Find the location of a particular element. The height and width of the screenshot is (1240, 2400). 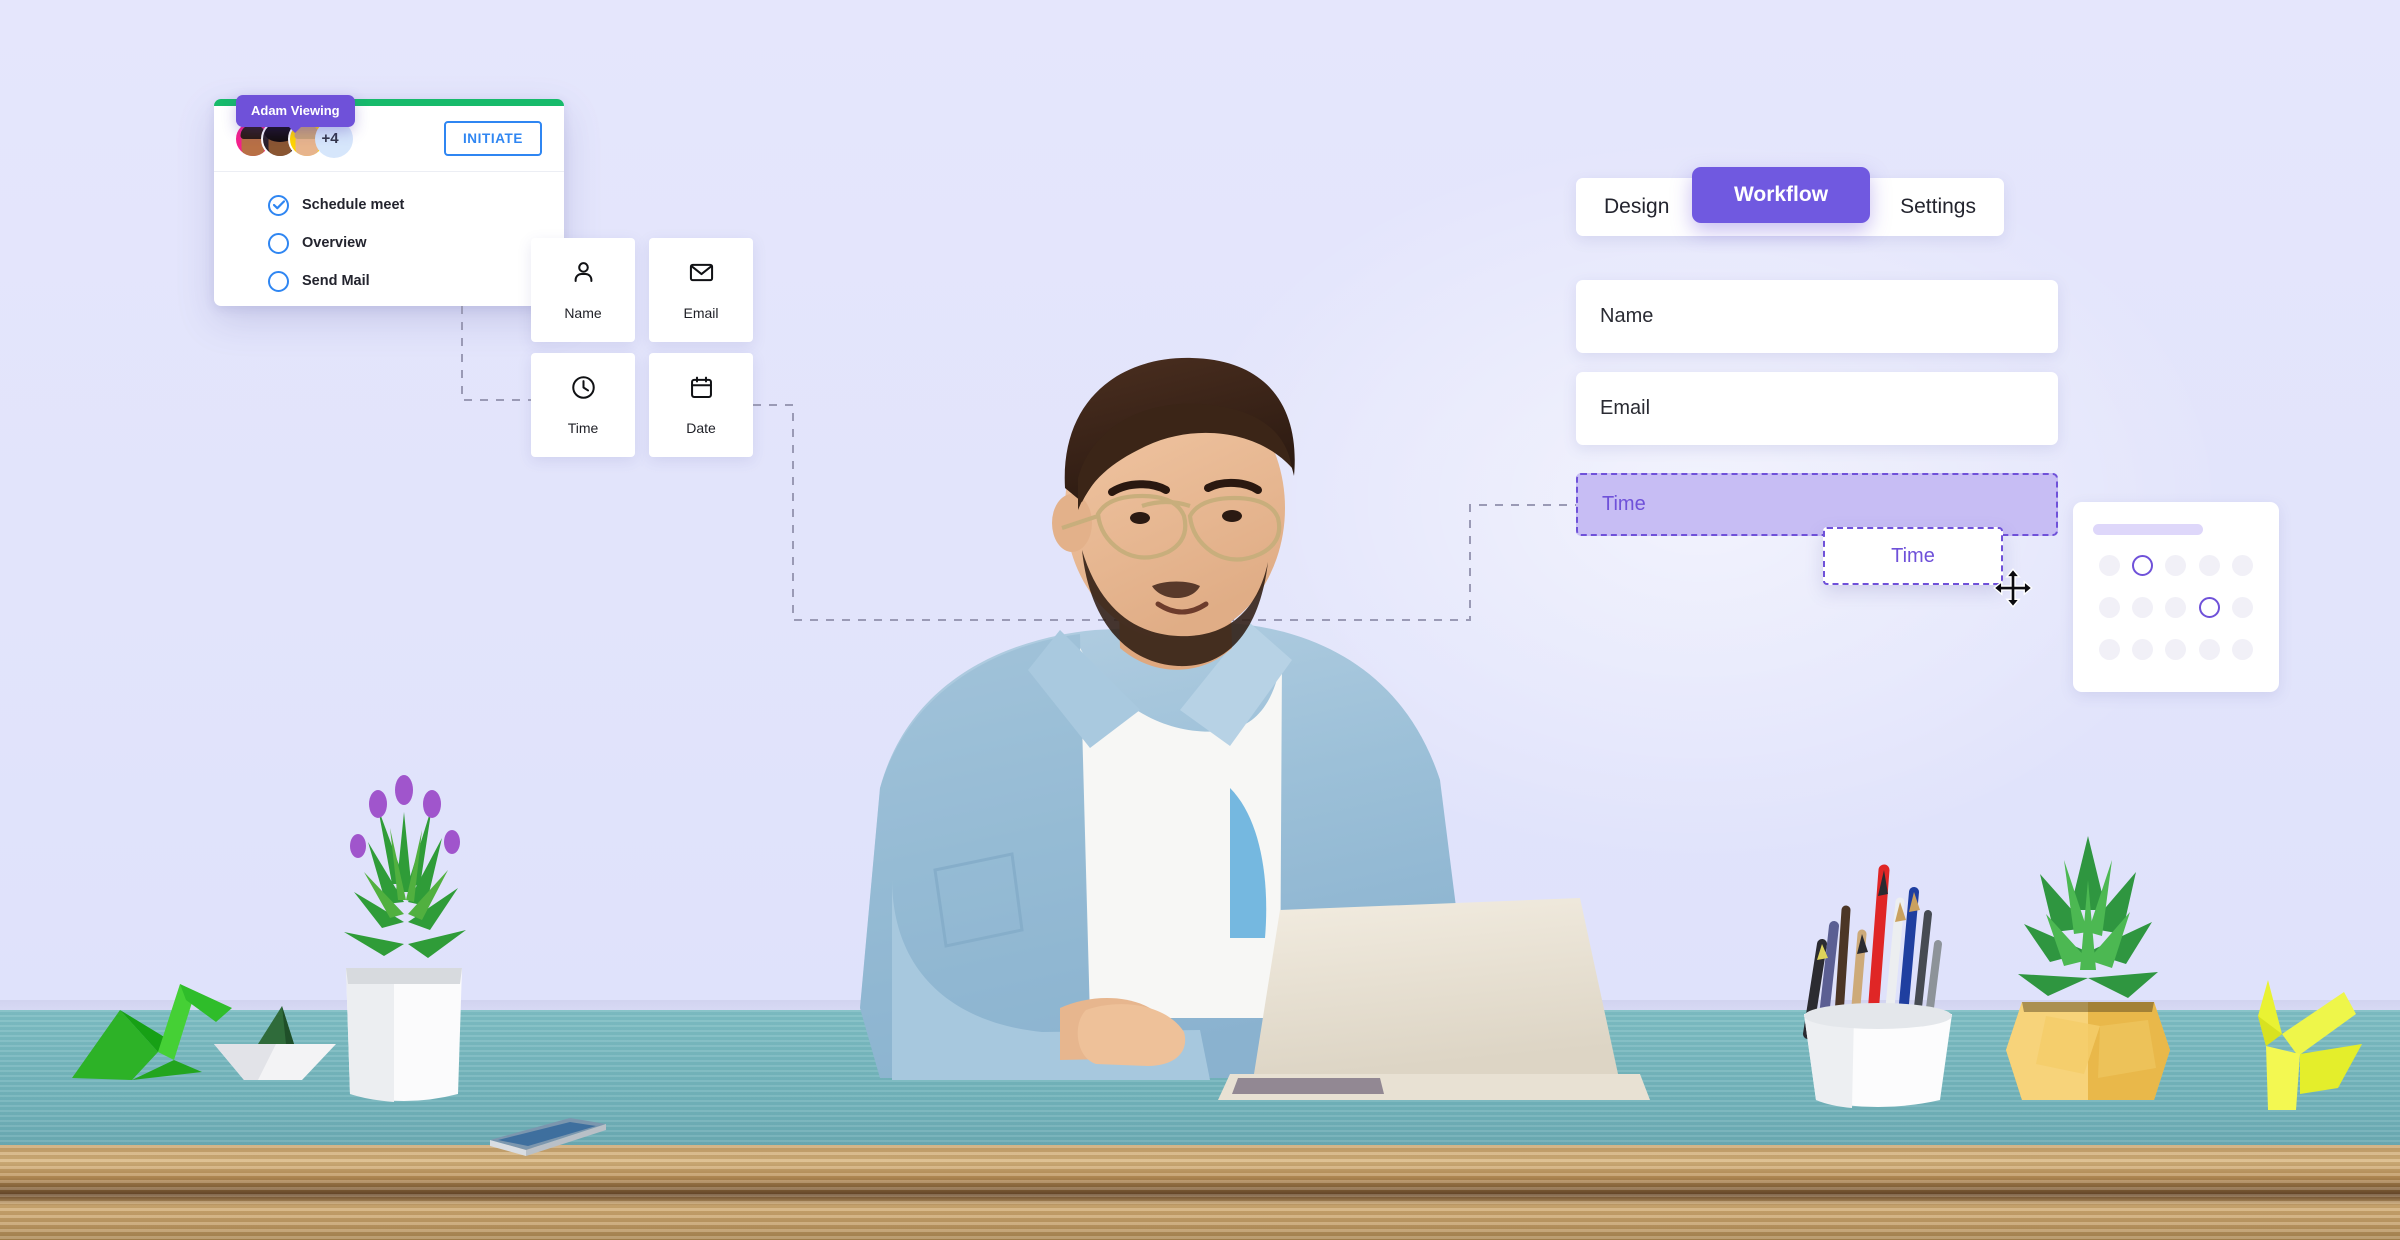

task-item: Send Mail is located at coordinates (416, 281).